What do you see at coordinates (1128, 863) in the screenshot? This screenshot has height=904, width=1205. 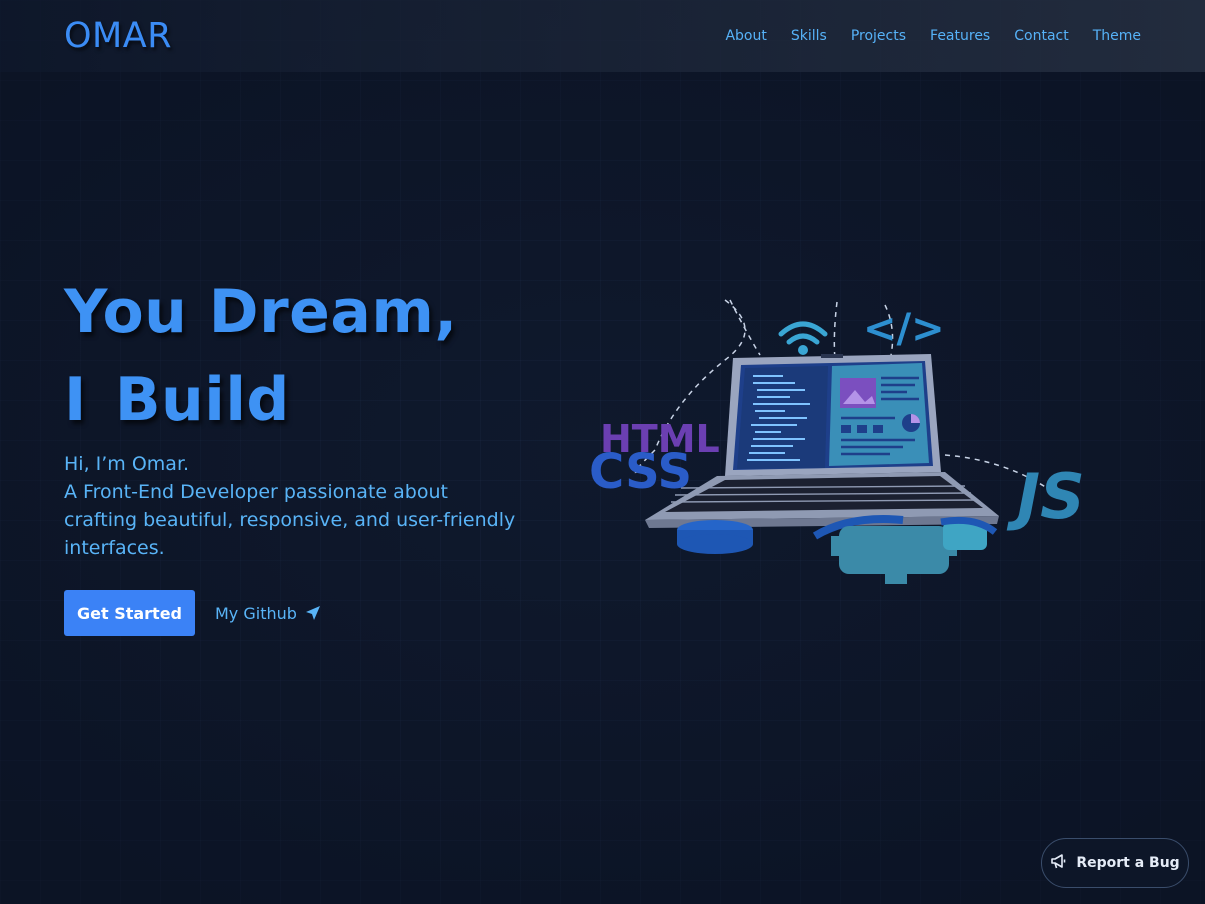 I see `report-bug-label: Report a Bug` at bounding box center [1128, 863].